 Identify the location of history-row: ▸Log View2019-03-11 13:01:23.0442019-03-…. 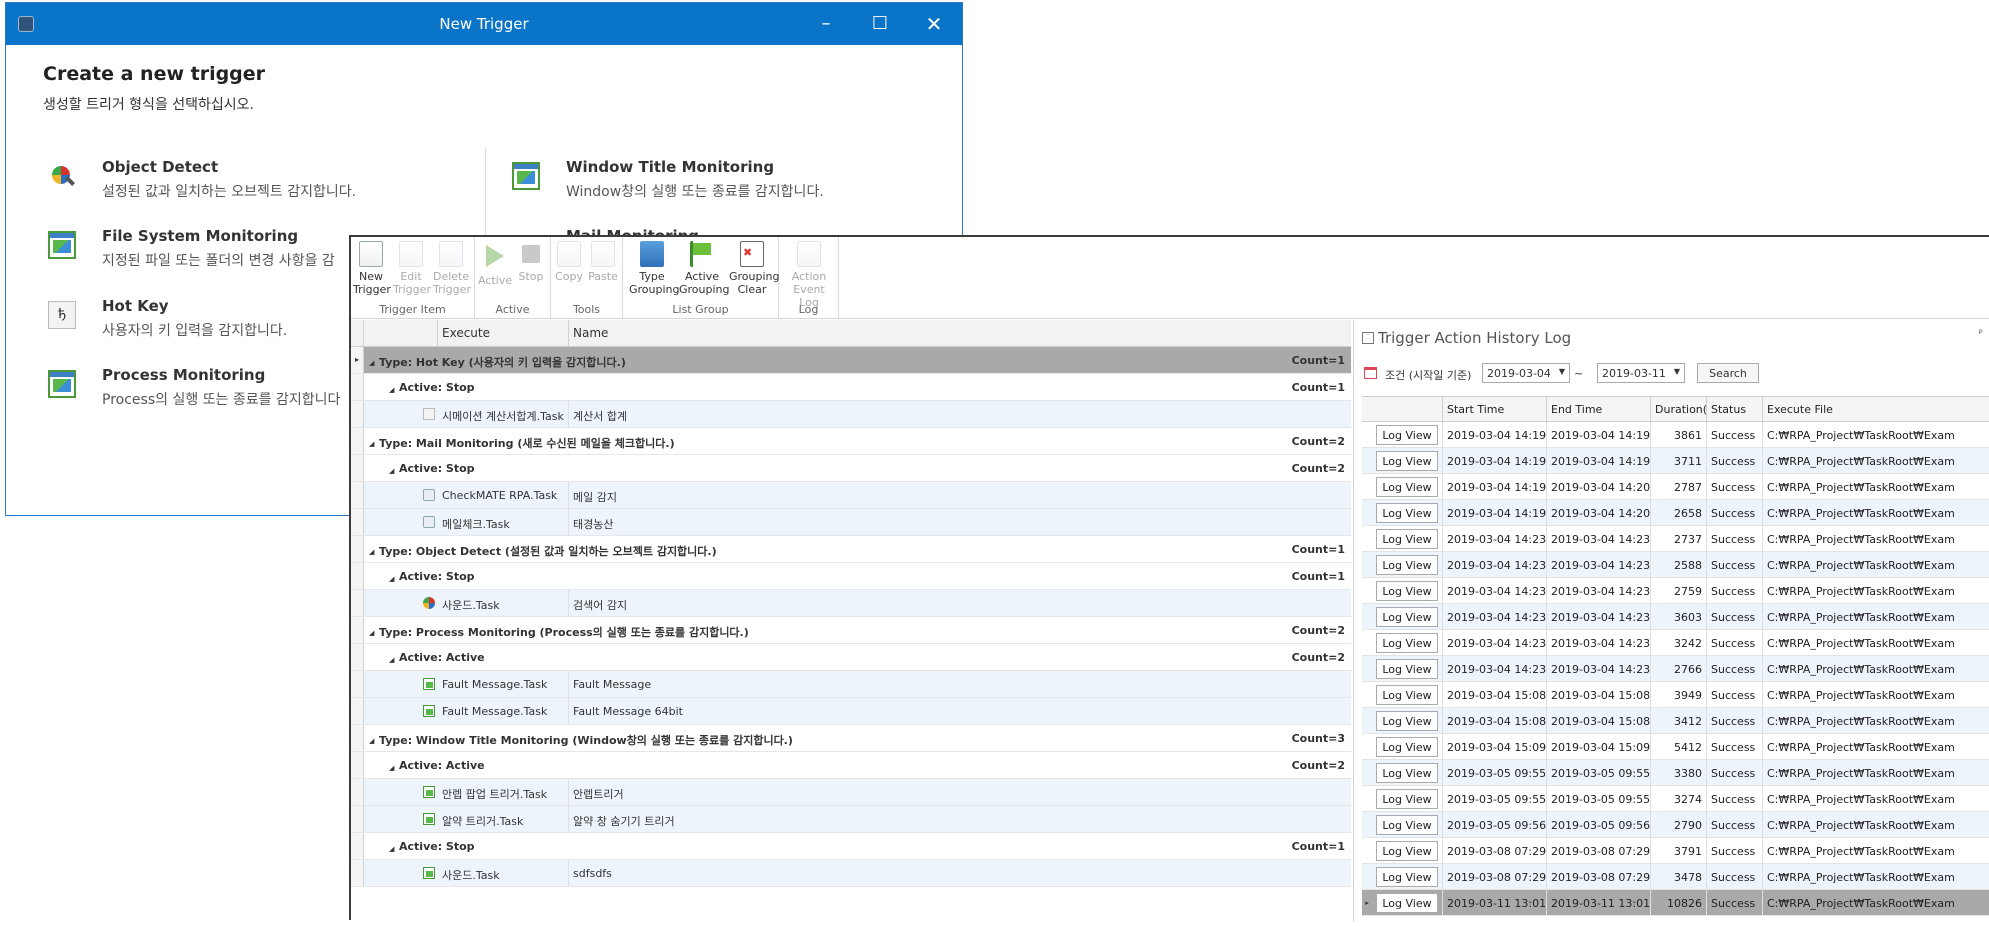
(1675, 903).